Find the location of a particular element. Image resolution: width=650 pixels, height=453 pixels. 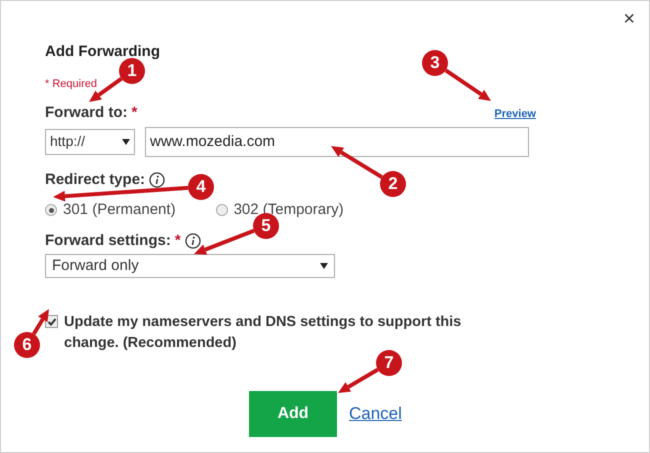

protocol-select: http:// is located at coordinates (90, 141).